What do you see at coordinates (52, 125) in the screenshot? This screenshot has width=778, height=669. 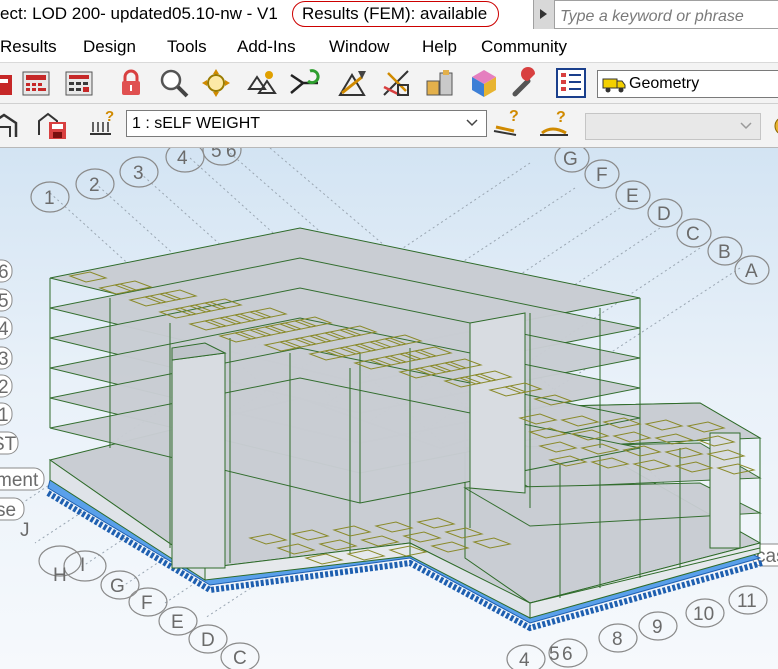 I see `save-load-icon` at bounding box center [52, 125].